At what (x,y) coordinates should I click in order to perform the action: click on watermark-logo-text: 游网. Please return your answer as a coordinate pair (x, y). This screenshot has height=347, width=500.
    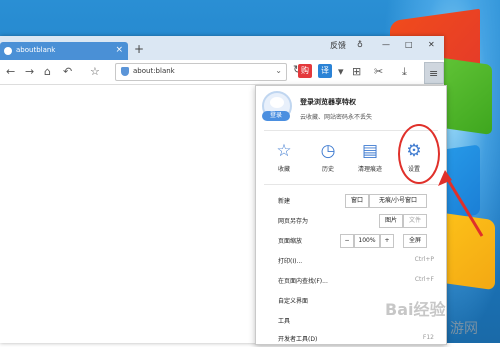
    Looking at the image, I should click on (464, 329).